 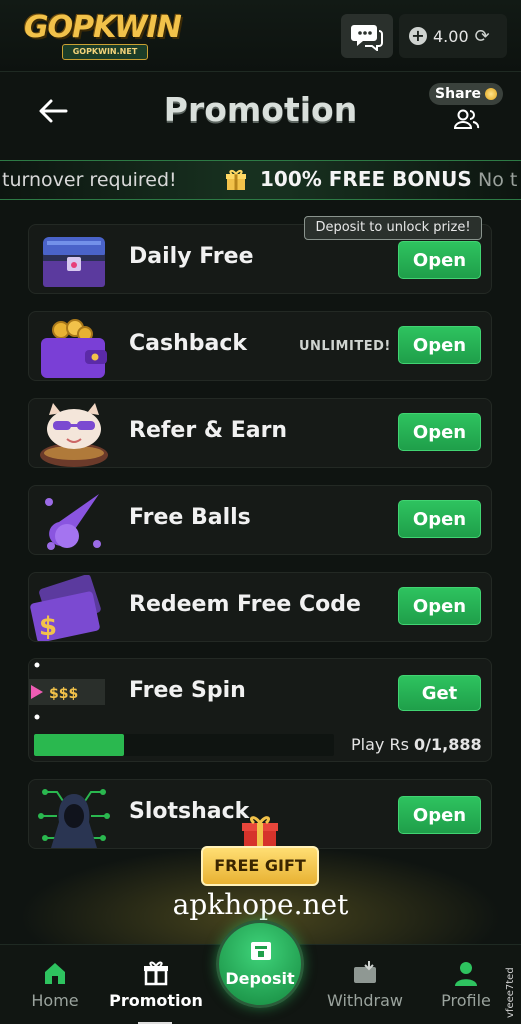 I want to click on top-bar: GOPKWIN GOPKWIN.NET + 4.00 ⟳, so click(x=260, y=36).